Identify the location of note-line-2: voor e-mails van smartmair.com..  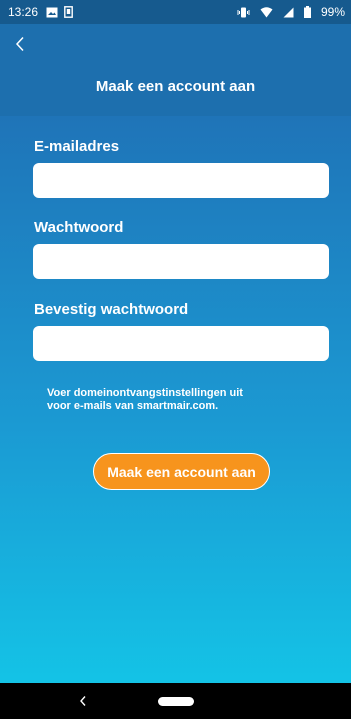
(133, 406).